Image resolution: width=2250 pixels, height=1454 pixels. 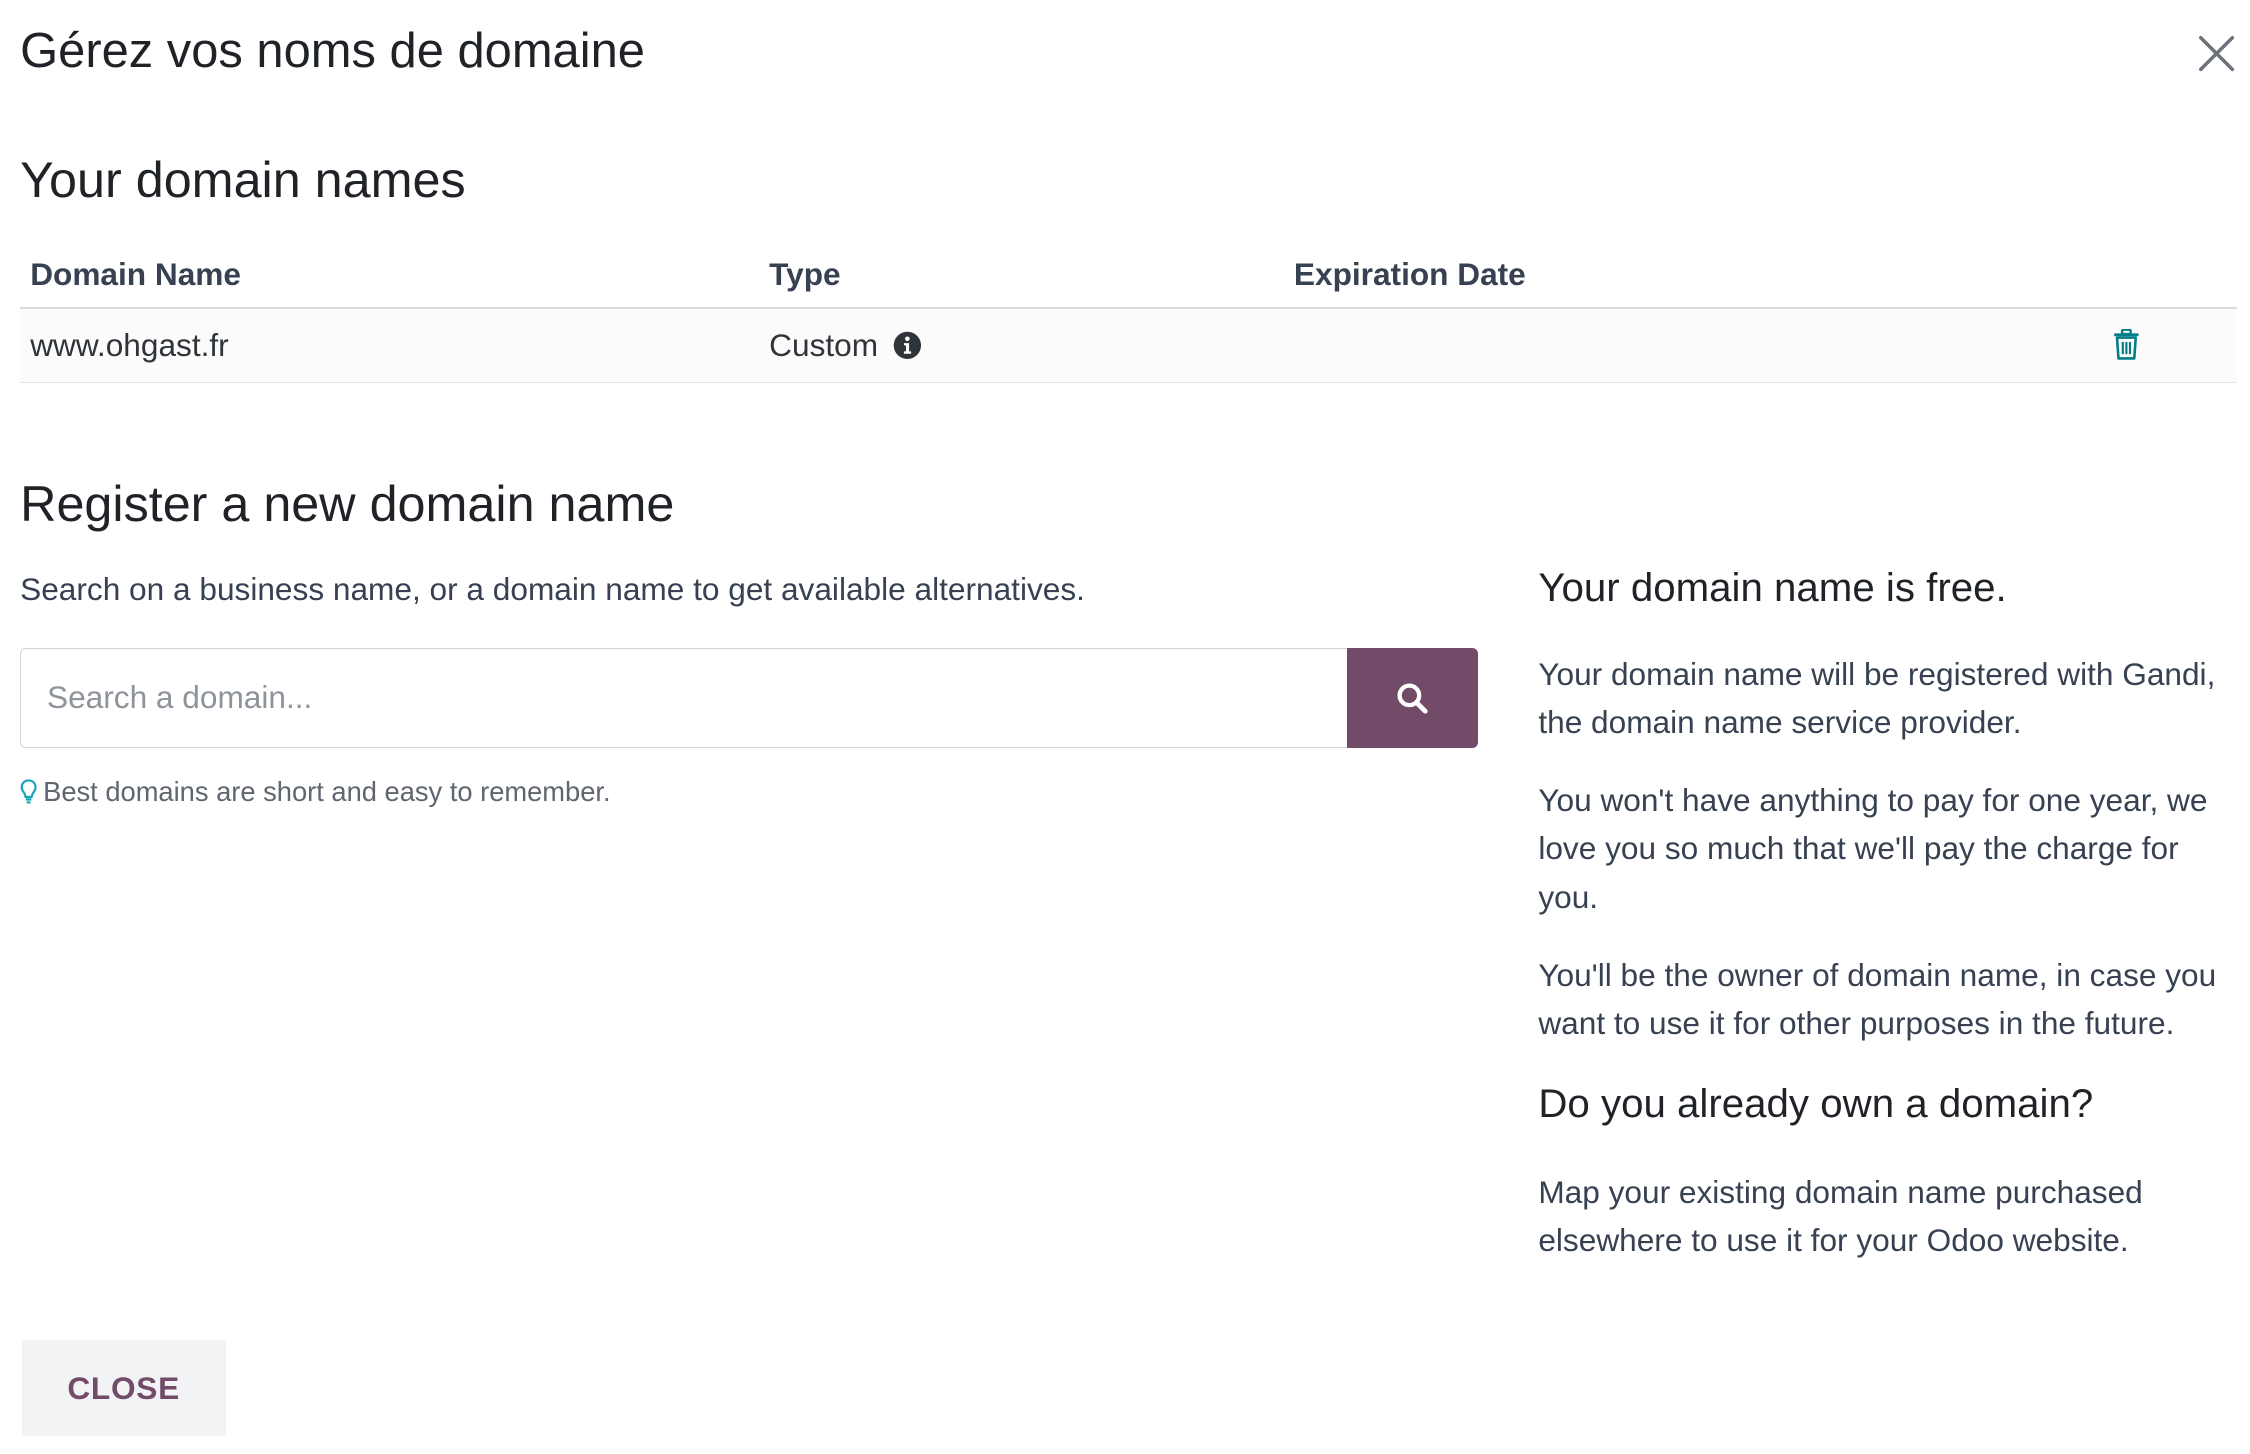 What do you see at coordinates (332, 51) in the screenshot?
I see `modal-title: Gérez vos noms de domaine` at bounding box center [332, 51].